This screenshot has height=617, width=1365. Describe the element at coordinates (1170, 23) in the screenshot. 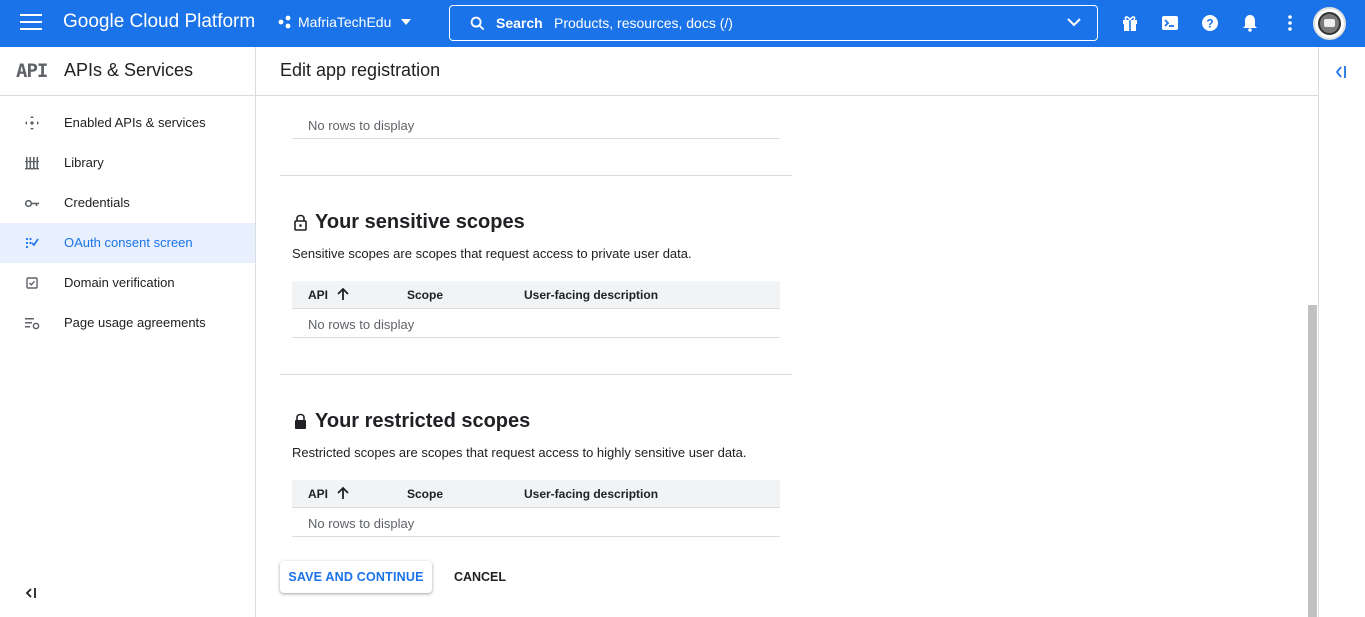

I see `cloud-shell-icon` at that location.